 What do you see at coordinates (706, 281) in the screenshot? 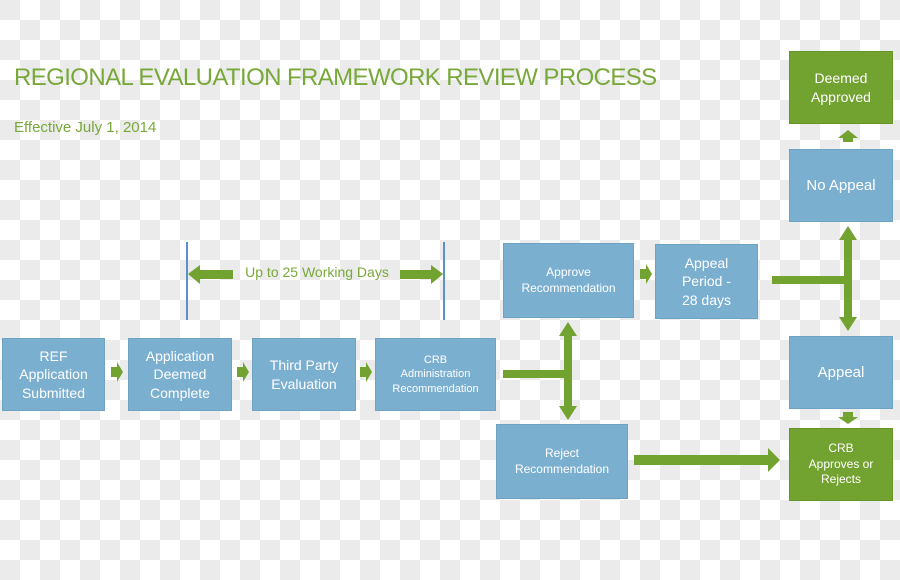
I see `step-appeal-period: Appeal Period - 28 days` at bounding box center [706, 281].